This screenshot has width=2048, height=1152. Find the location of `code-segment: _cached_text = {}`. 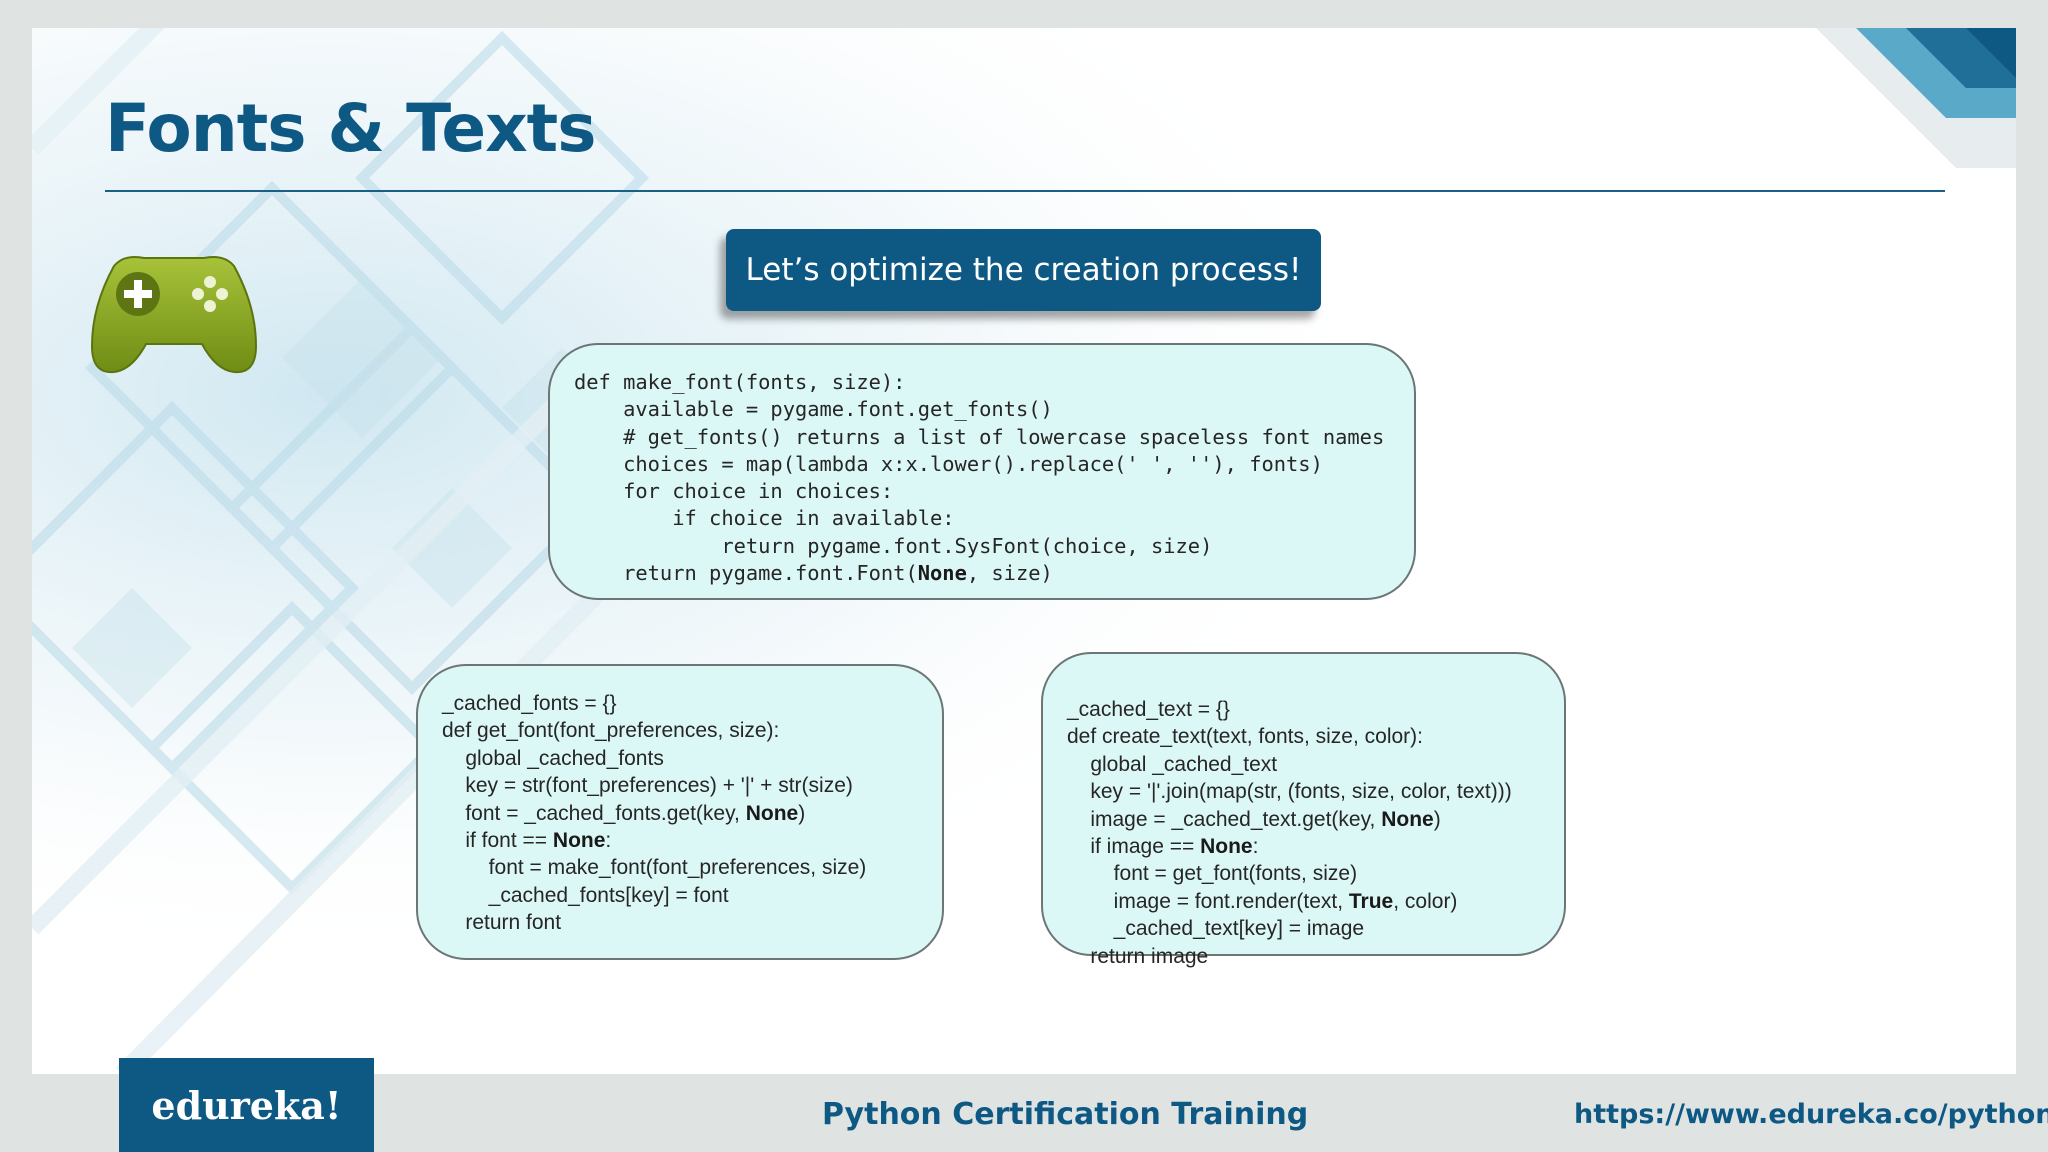

code-segment: _cached_text = {} is located at coordinates (1148, 709).